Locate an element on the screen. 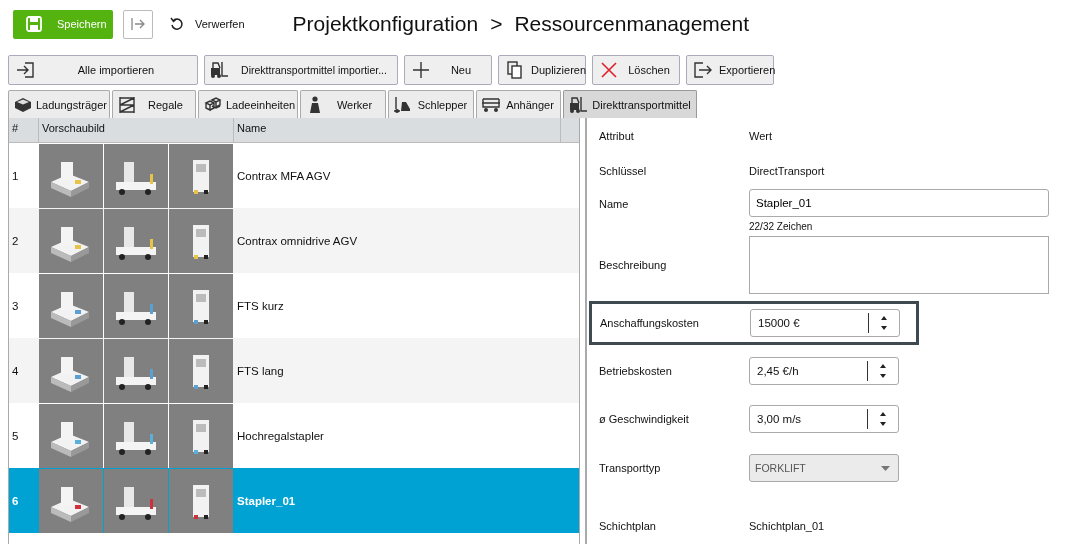 This screenshot has width=1076, height=544. attribute-value: DirectTransport is located at coordinates (787, 171).